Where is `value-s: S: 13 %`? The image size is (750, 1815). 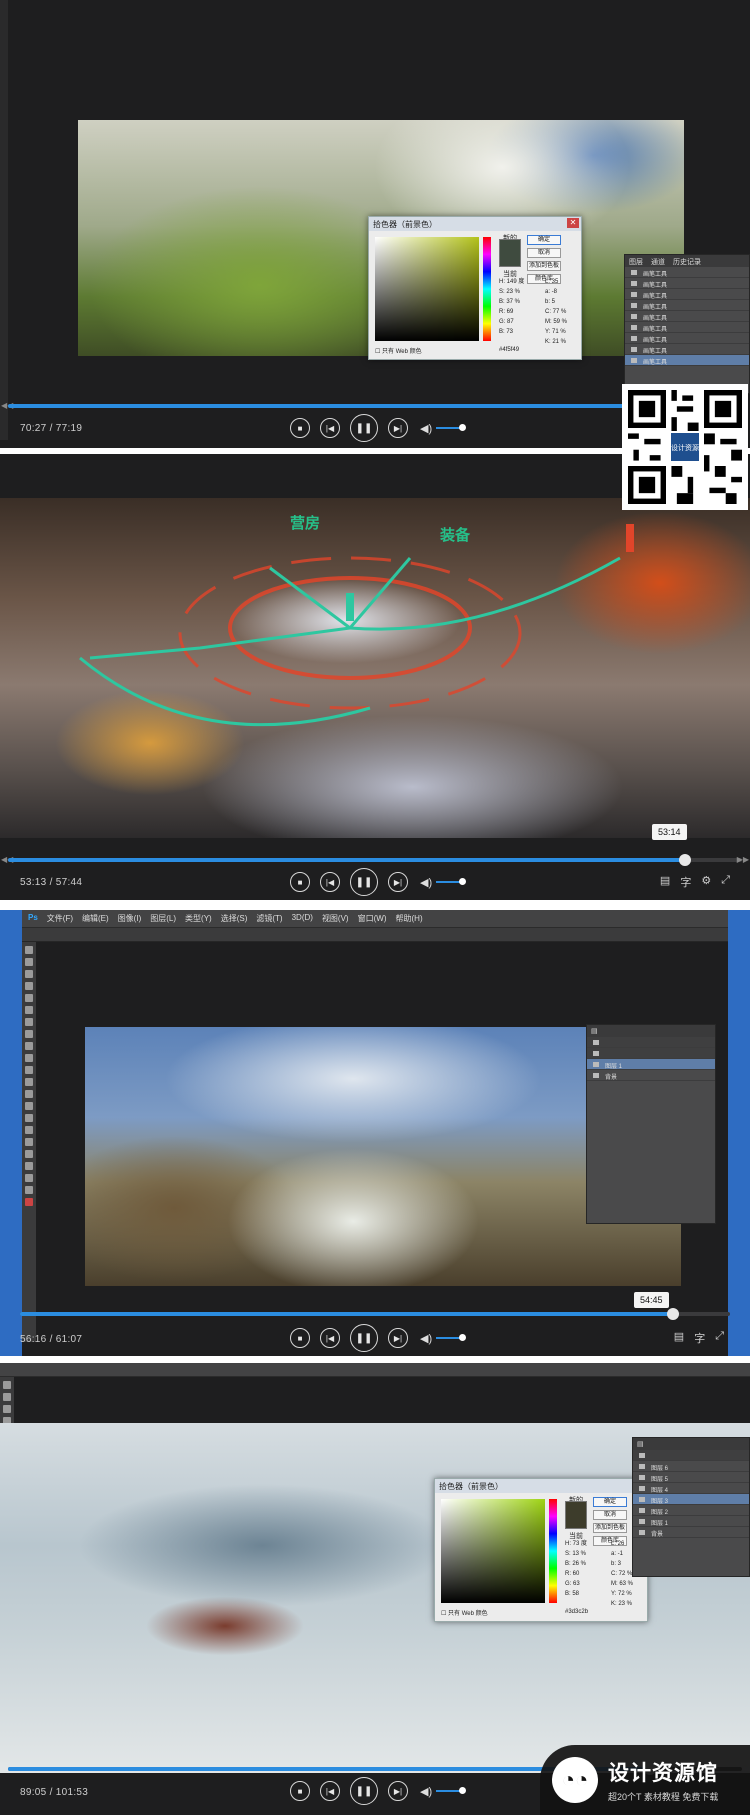 value-s: S: 13 % is located at coordinates (576, 1554).